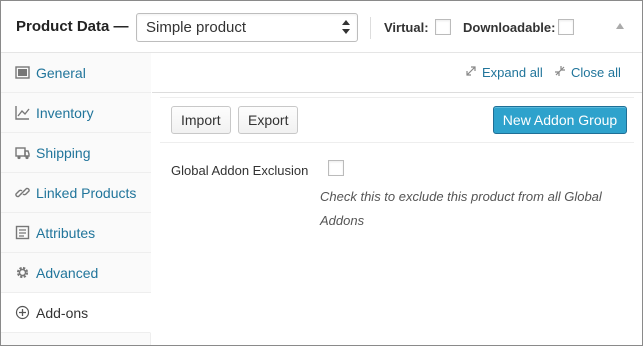  What do you see at coordinates (22, 232) in the screenshot?
I see `attributes-icon` at bounding box center [22, 232].